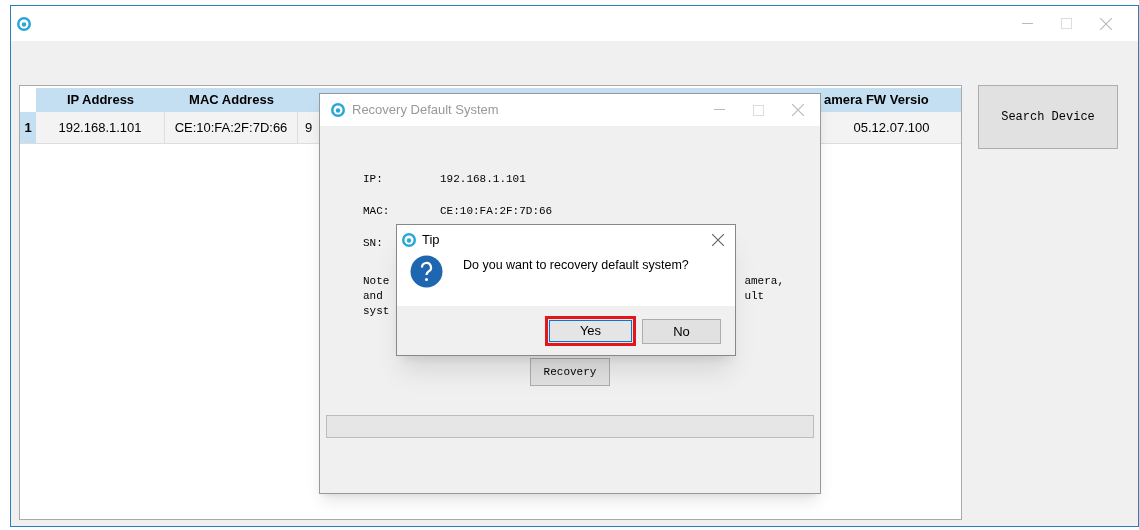  I want to click on note-text: and, so click(373, 296).